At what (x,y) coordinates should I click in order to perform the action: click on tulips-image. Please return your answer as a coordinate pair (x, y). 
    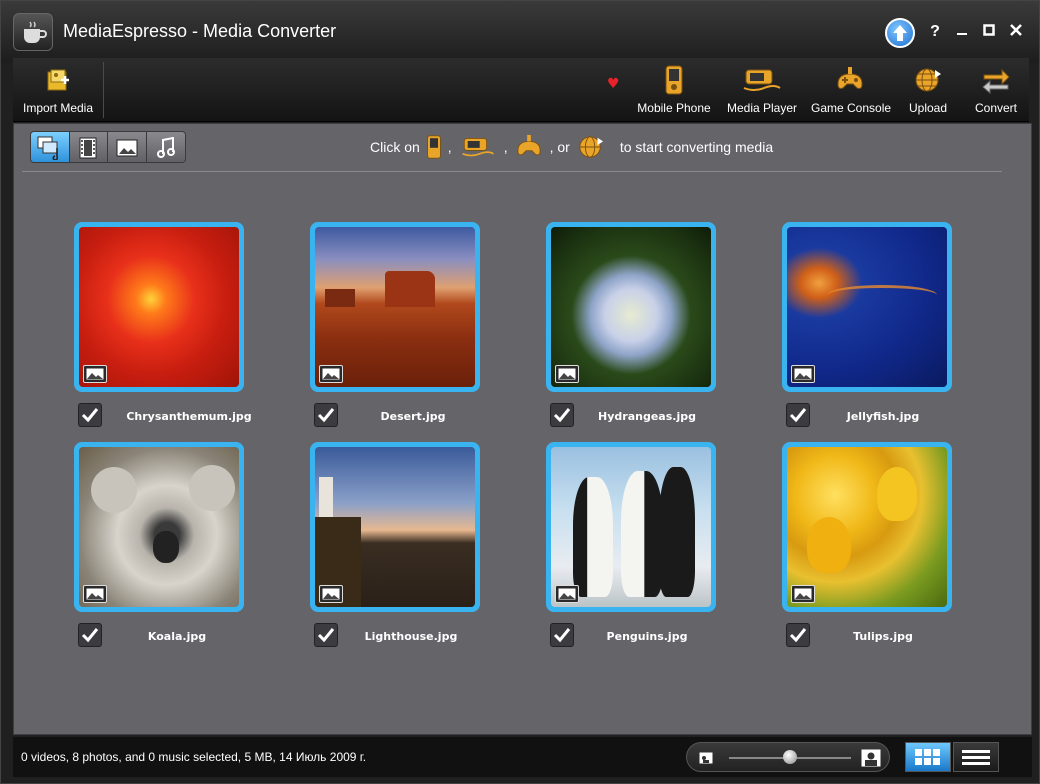
    Looking at the image, I should click on (867, 527).